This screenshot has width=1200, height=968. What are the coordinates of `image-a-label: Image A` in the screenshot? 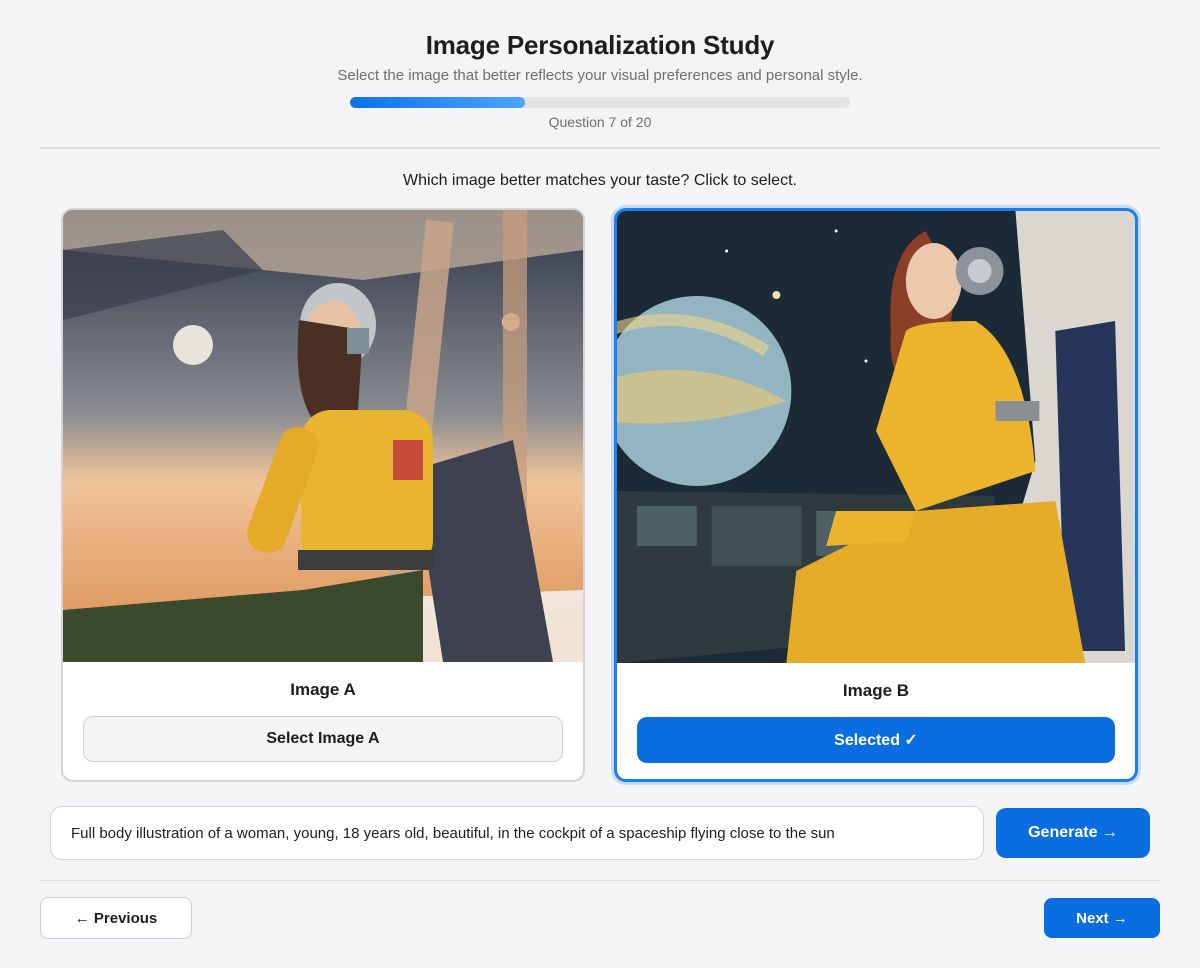 It's located at (323, 689).